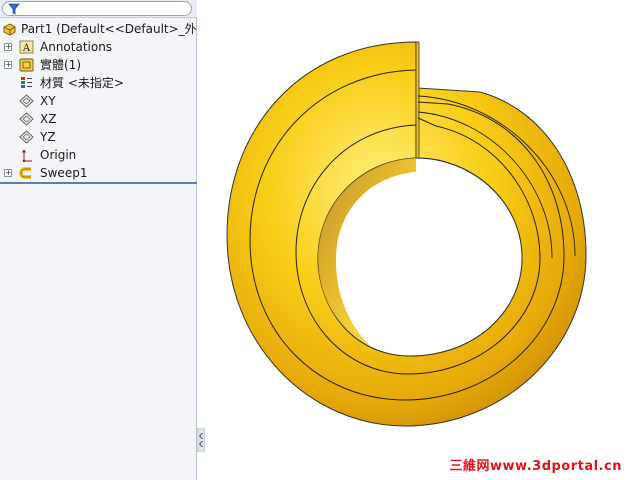  What do you see at coordinates (9, 29) in the screenshot?
I see `part-icon` at bounding box center [9, 29].